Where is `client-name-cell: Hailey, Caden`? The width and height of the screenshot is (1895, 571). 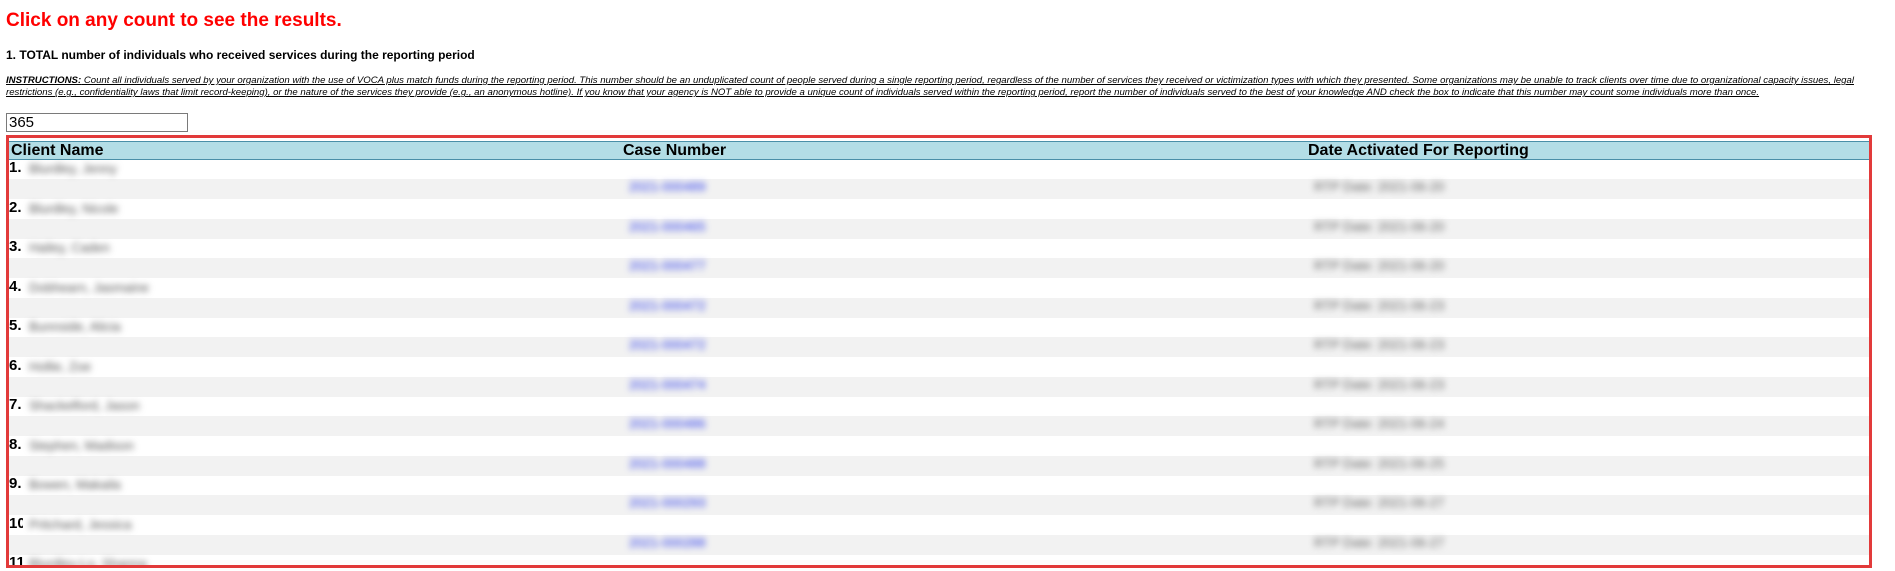
client-name-cell: Hailey, Caden is located at coordinates (69, 247).